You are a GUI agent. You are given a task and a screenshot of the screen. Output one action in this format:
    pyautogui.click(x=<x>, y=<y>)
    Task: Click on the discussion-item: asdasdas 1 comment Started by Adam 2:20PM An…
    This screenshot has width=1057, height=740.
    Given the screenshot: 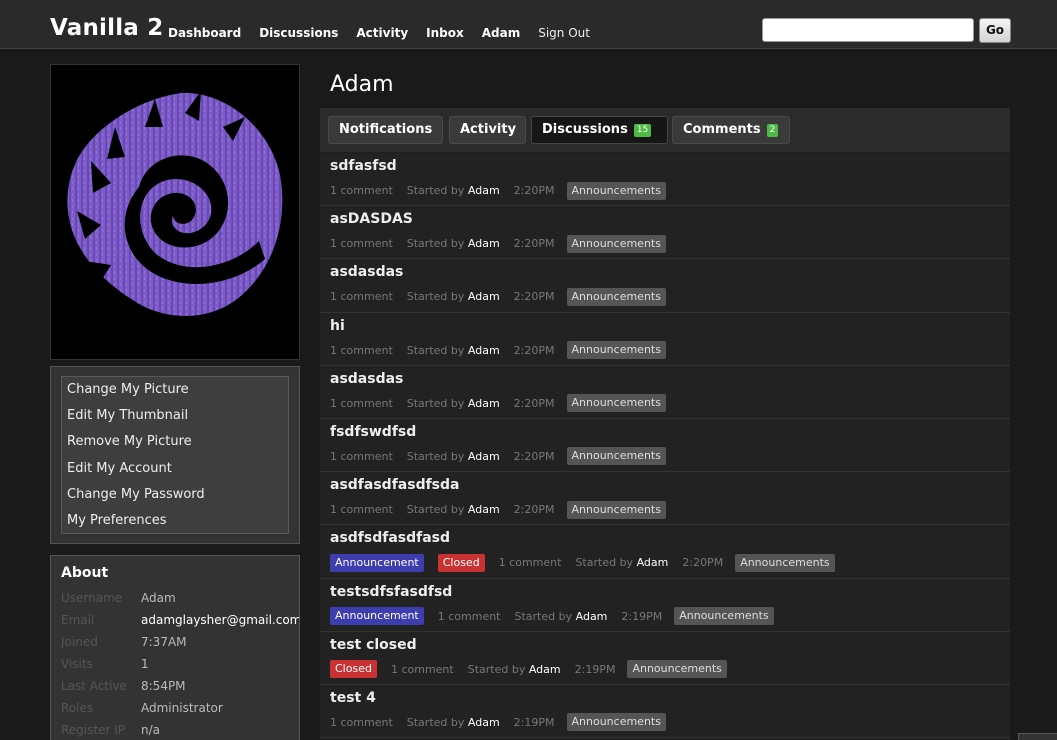 What is the action you would take?
    pyautogui.click(x=665, y=392)
    